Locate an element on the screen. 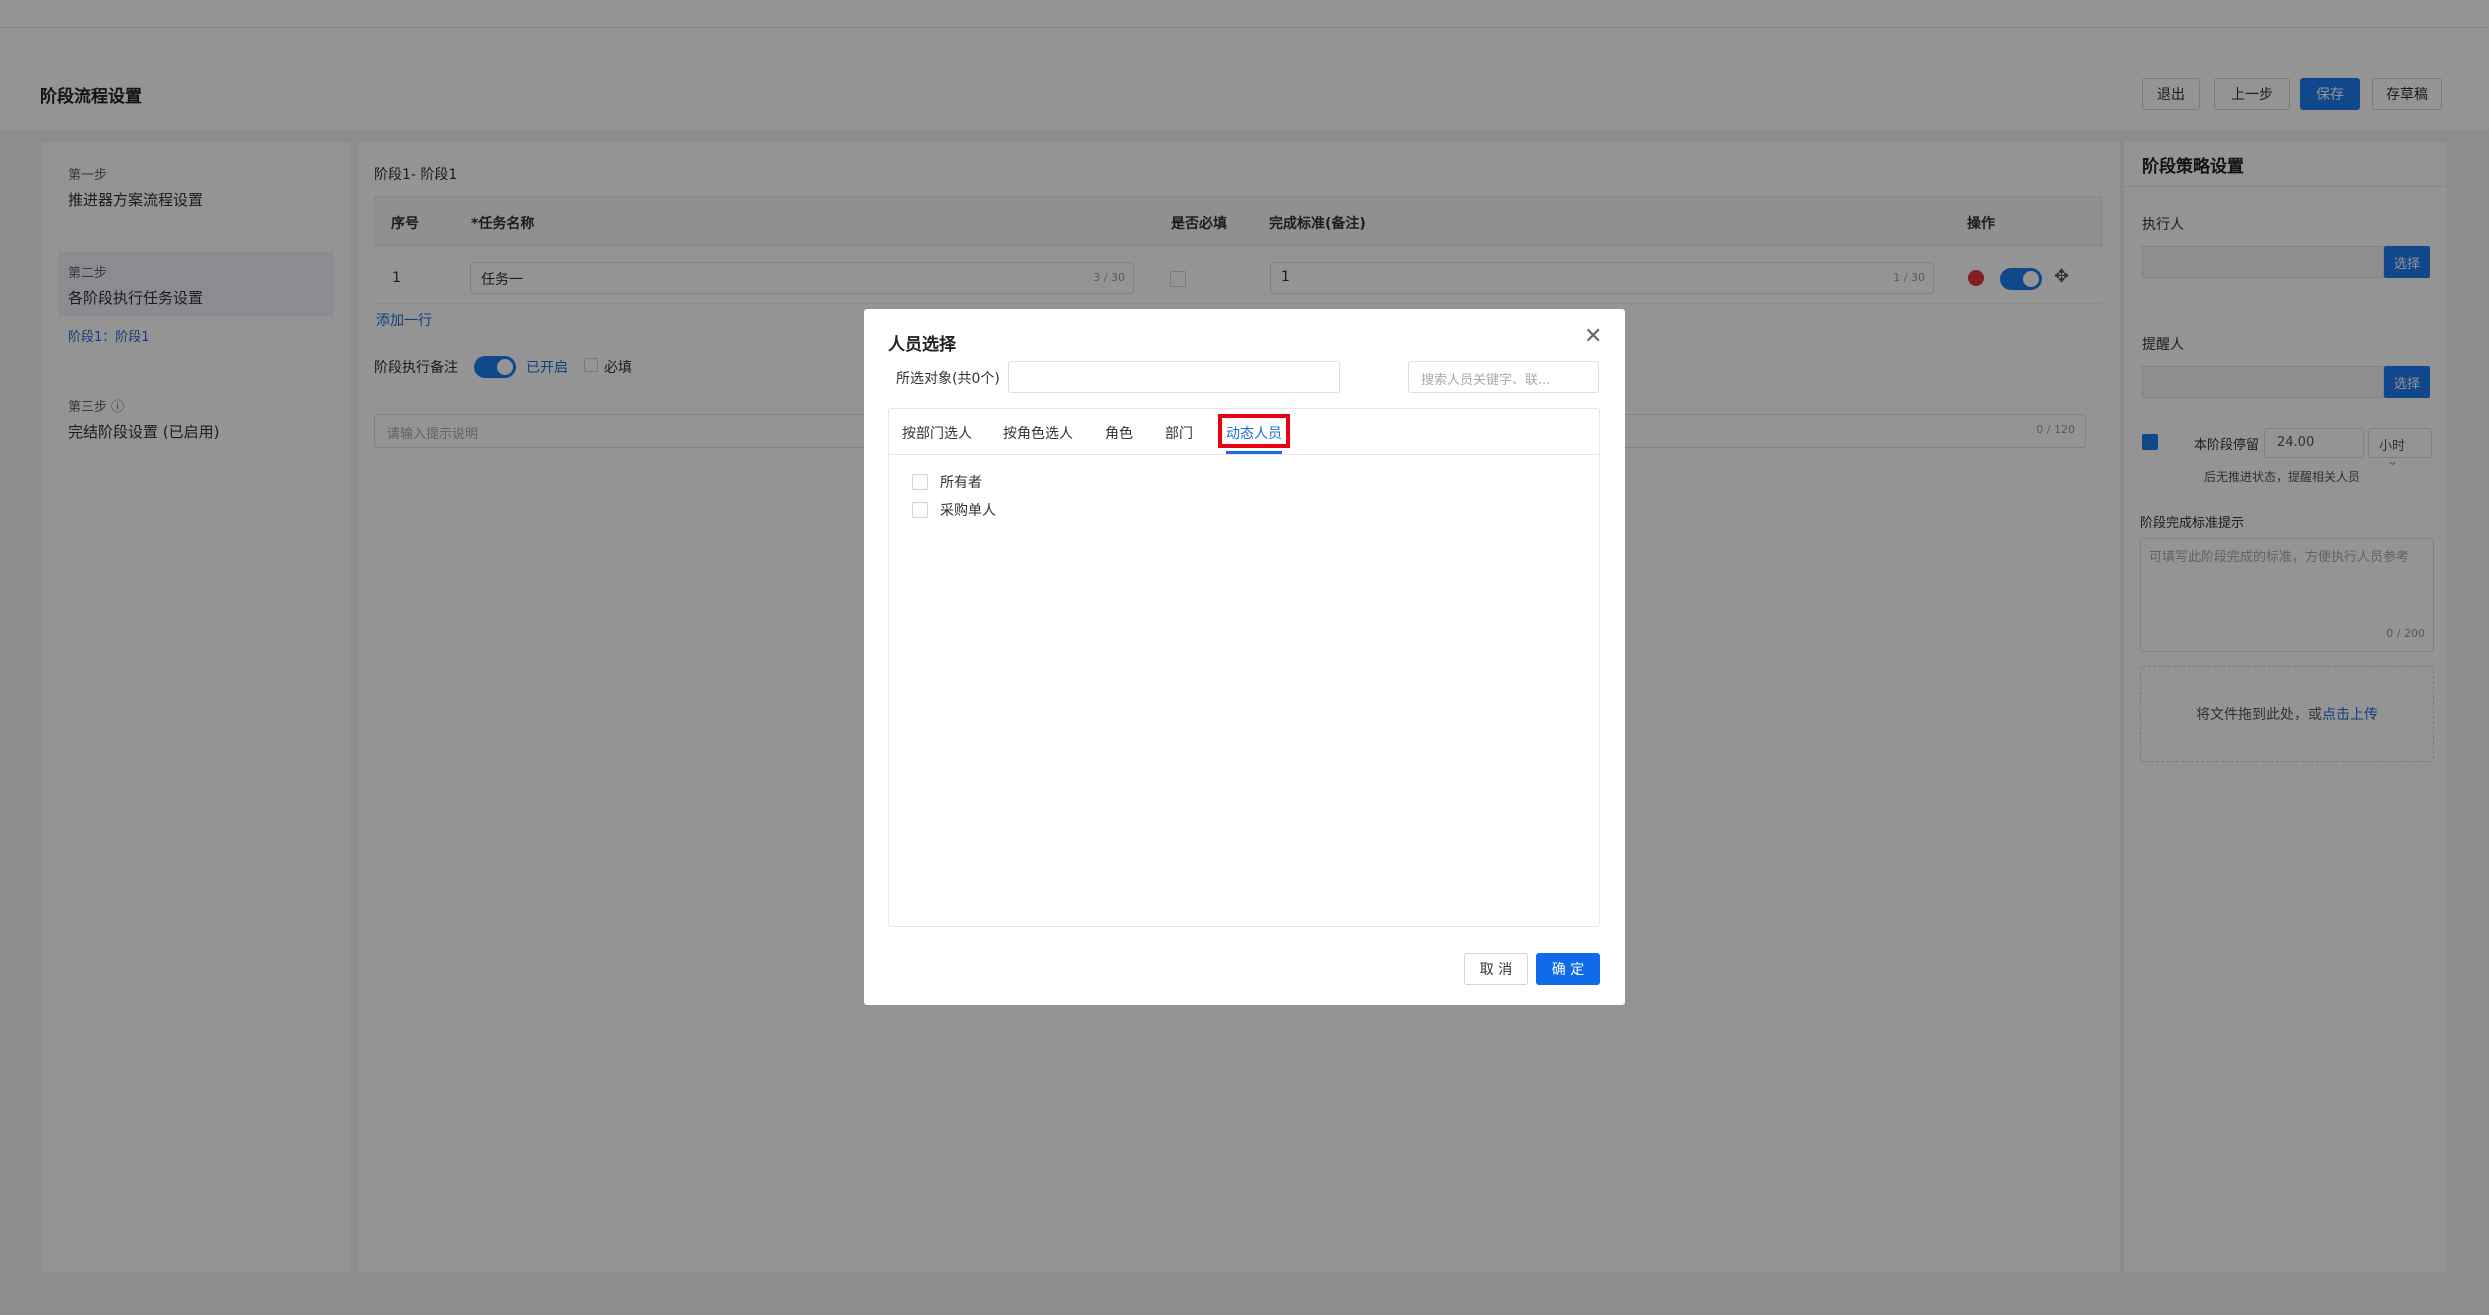 This screenshot has width=2489, height=1315. purchaser-label: 采购单人 is located at coordinates (968, 511).